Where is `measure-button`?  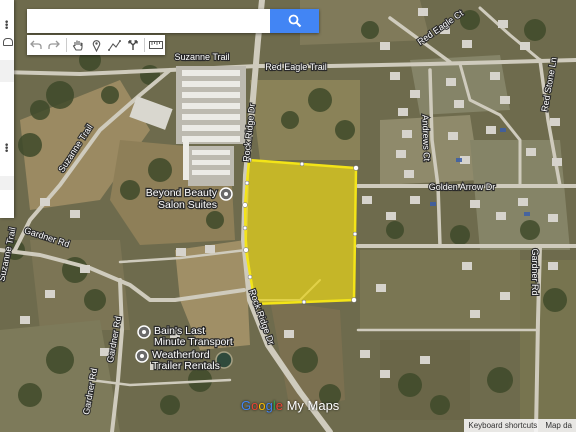 measure-button is located at coordinates (156, 45).